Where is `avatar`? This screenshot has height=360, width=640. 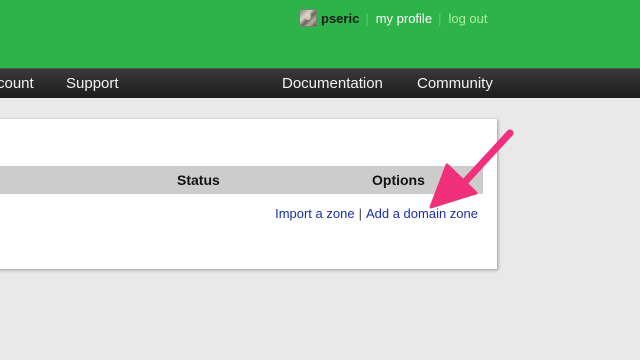
avatar is located at coordinates (308, 18).